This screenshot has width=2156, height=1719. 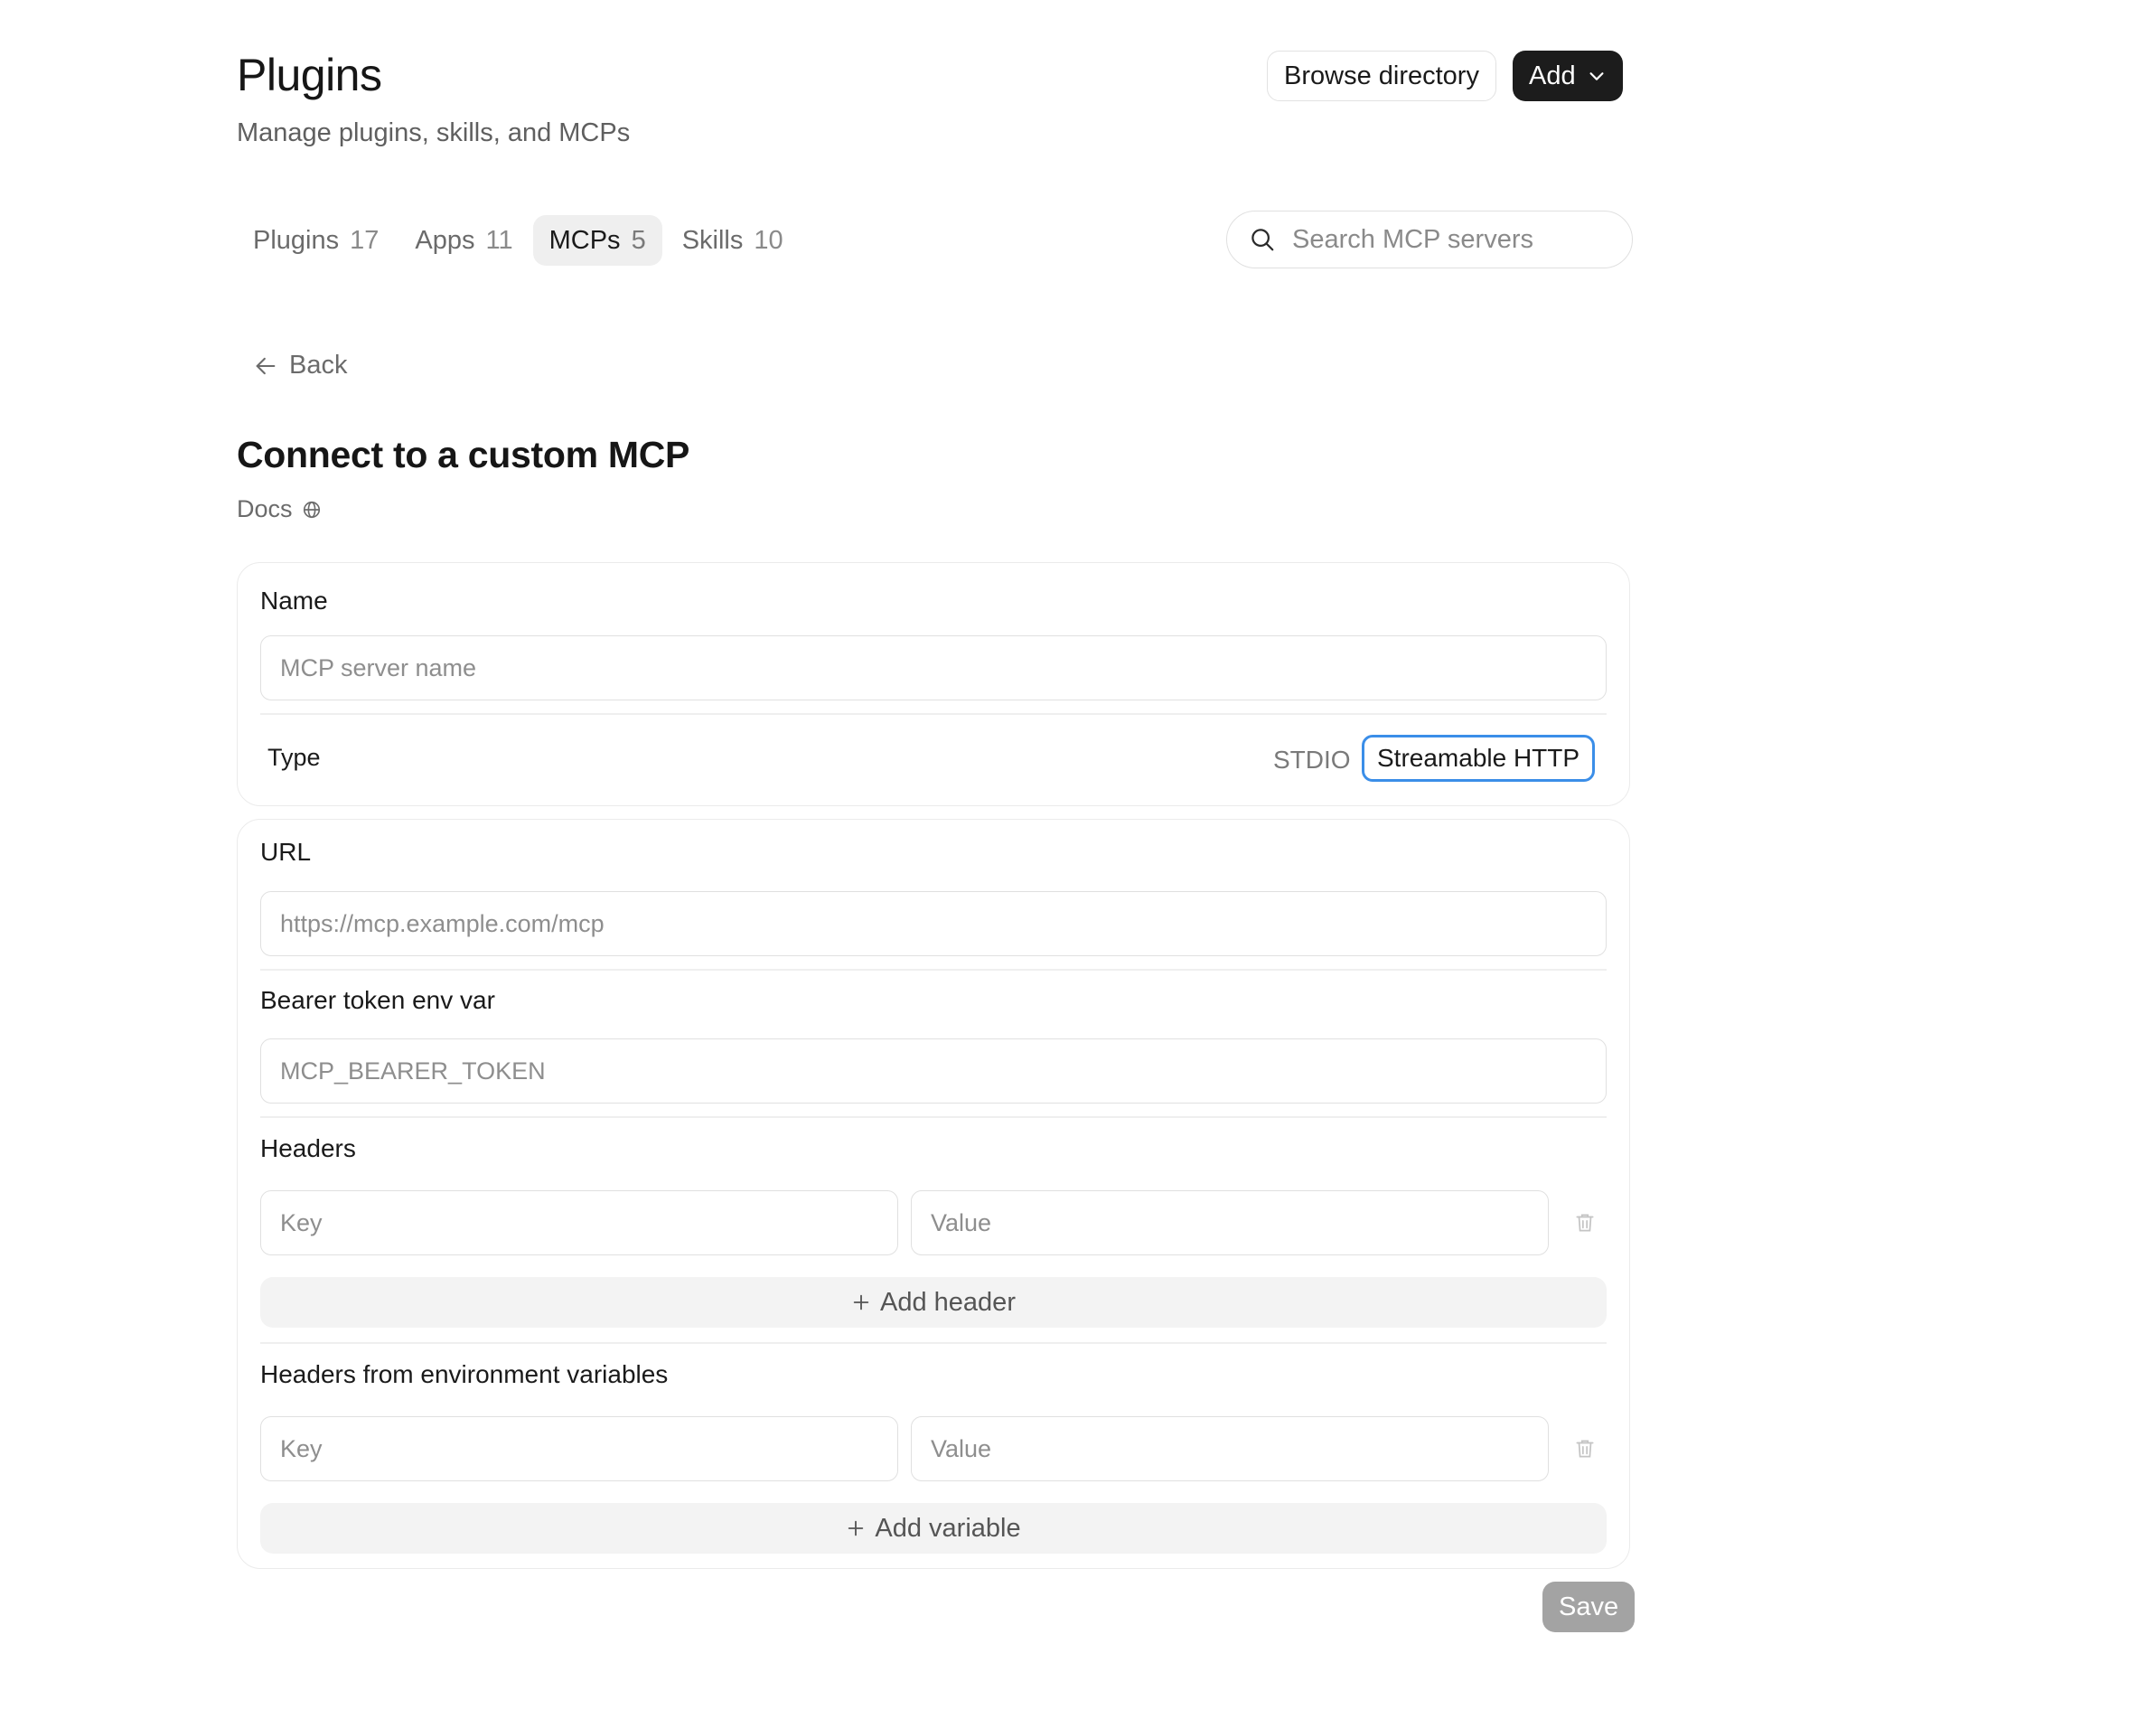 What do you see at coordinates (579, 1222) in the screenshot?
I see `header-key-input` at bounding box center [579, 1222].